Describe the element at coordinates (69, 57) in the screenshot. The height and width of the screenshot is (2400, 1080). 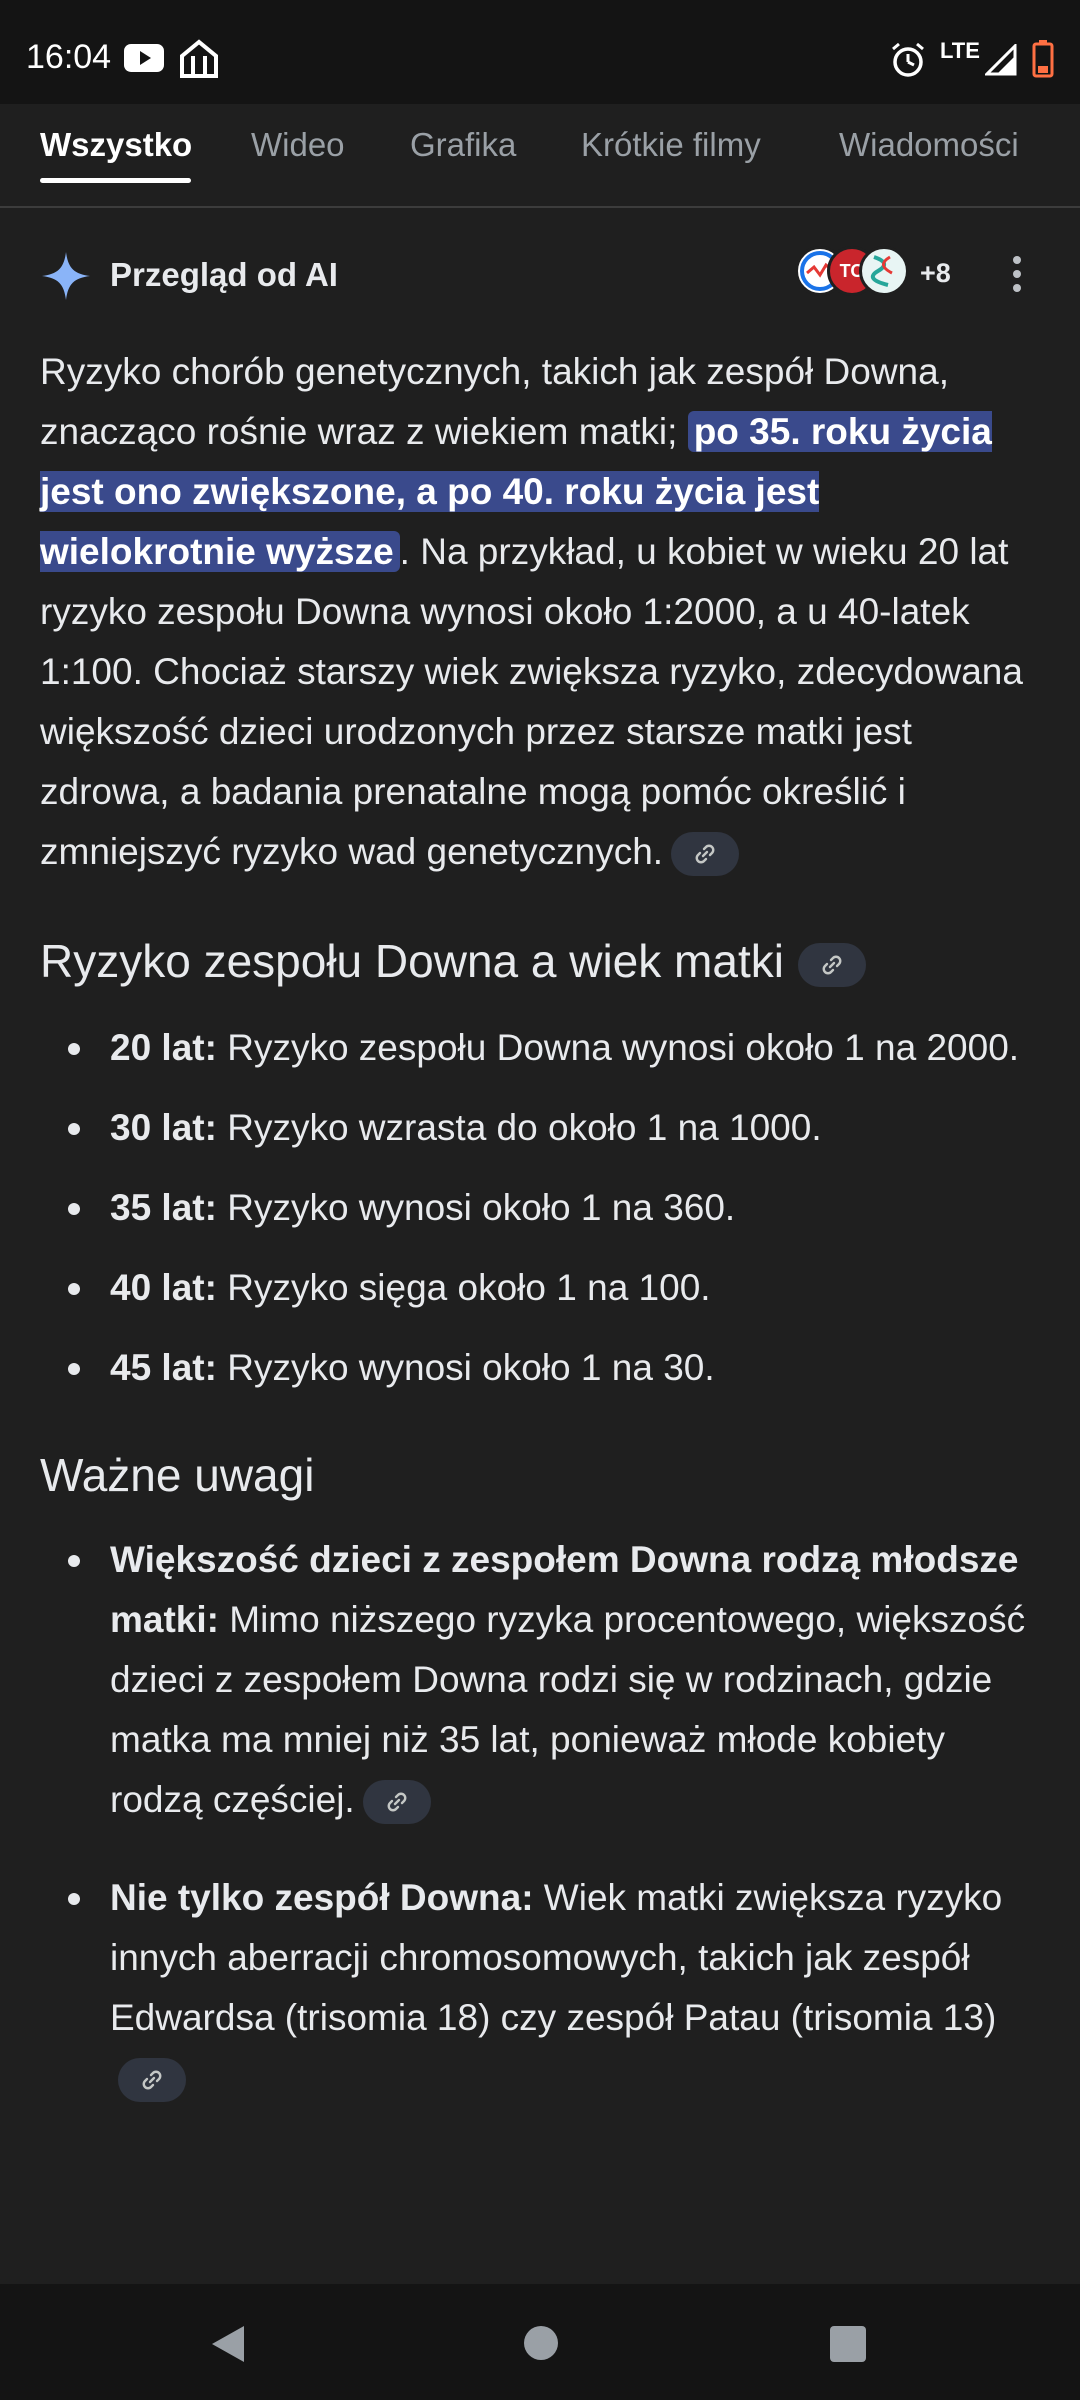
I see `status-time: 16:04` at that location.